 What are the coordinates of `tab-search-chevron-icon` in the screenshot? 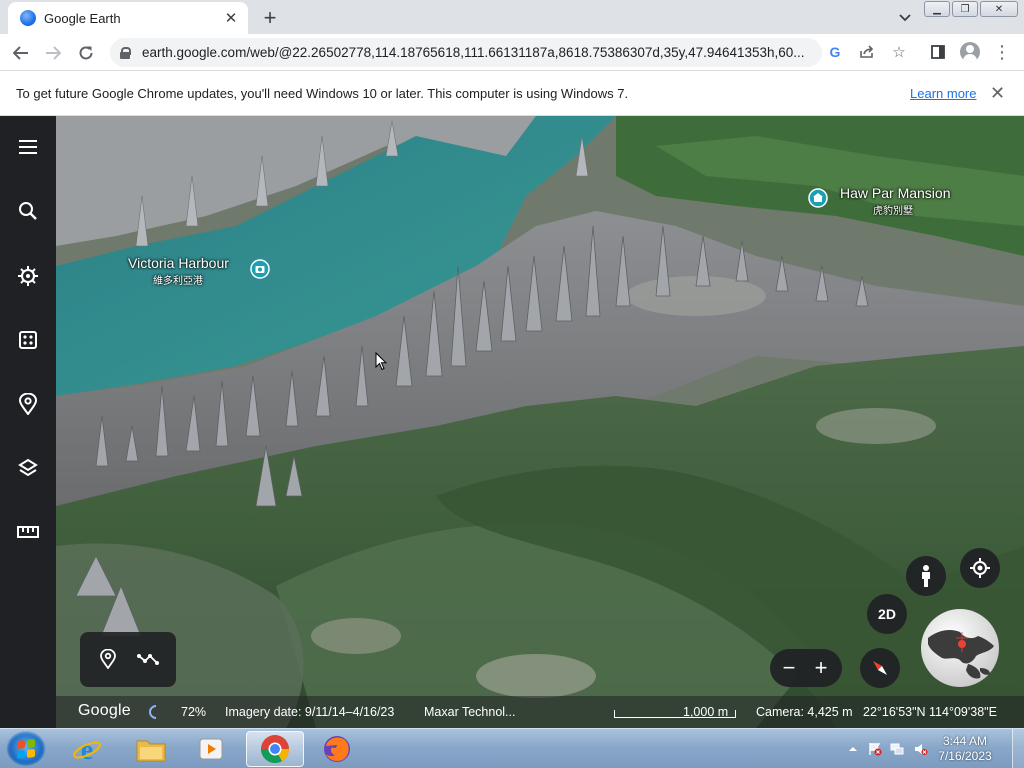 It's located at (905, 18).